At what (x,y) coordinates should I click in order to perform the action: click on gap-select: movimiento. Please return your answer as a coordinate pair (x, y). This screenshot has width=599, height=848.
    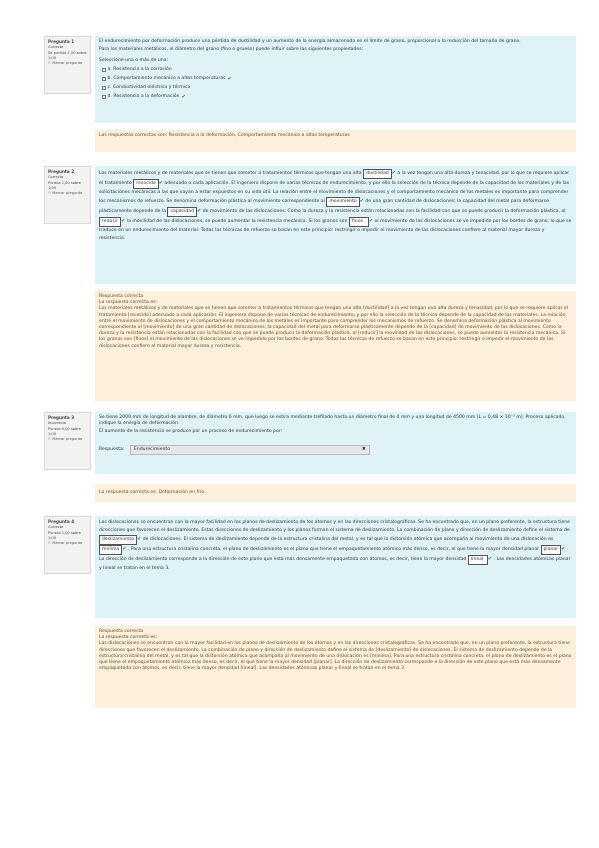
    Looking at the image, I should click on (343, 202).